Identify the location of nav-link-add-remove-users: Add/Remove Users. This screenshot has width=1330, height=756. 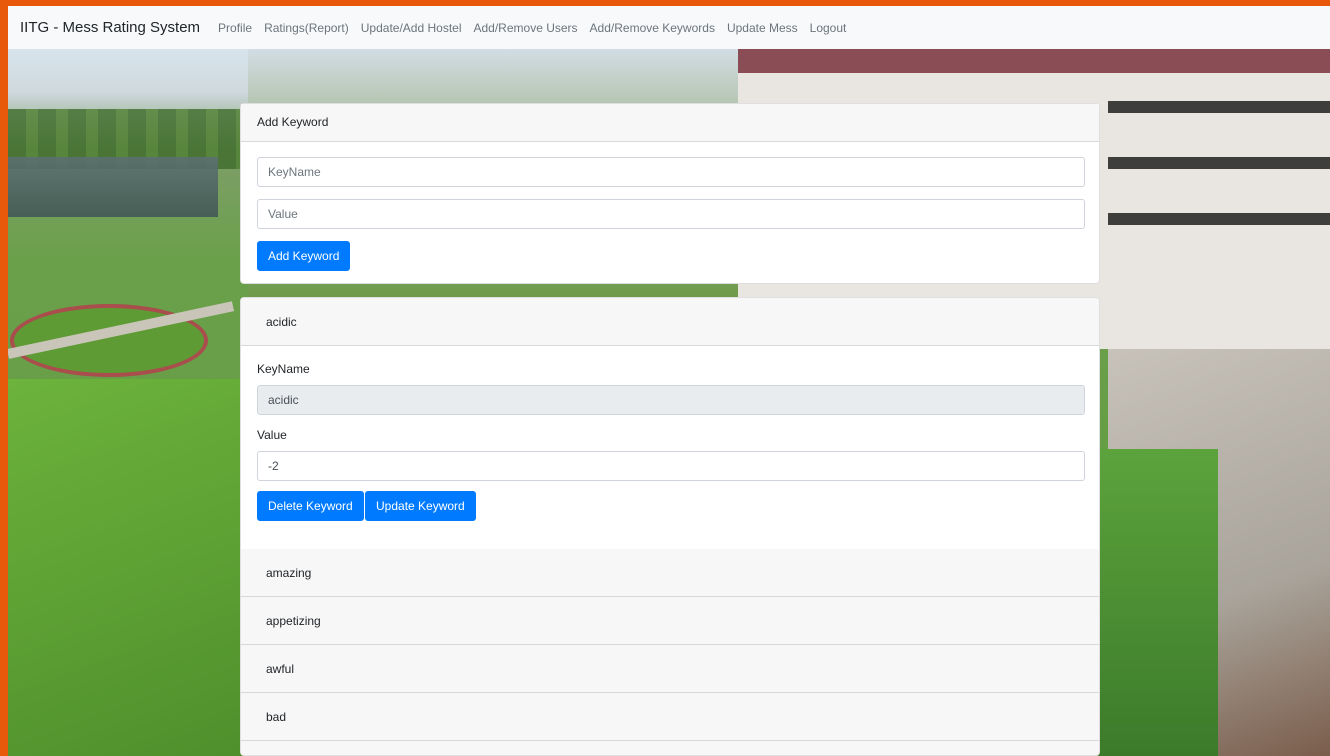
(526, 28).